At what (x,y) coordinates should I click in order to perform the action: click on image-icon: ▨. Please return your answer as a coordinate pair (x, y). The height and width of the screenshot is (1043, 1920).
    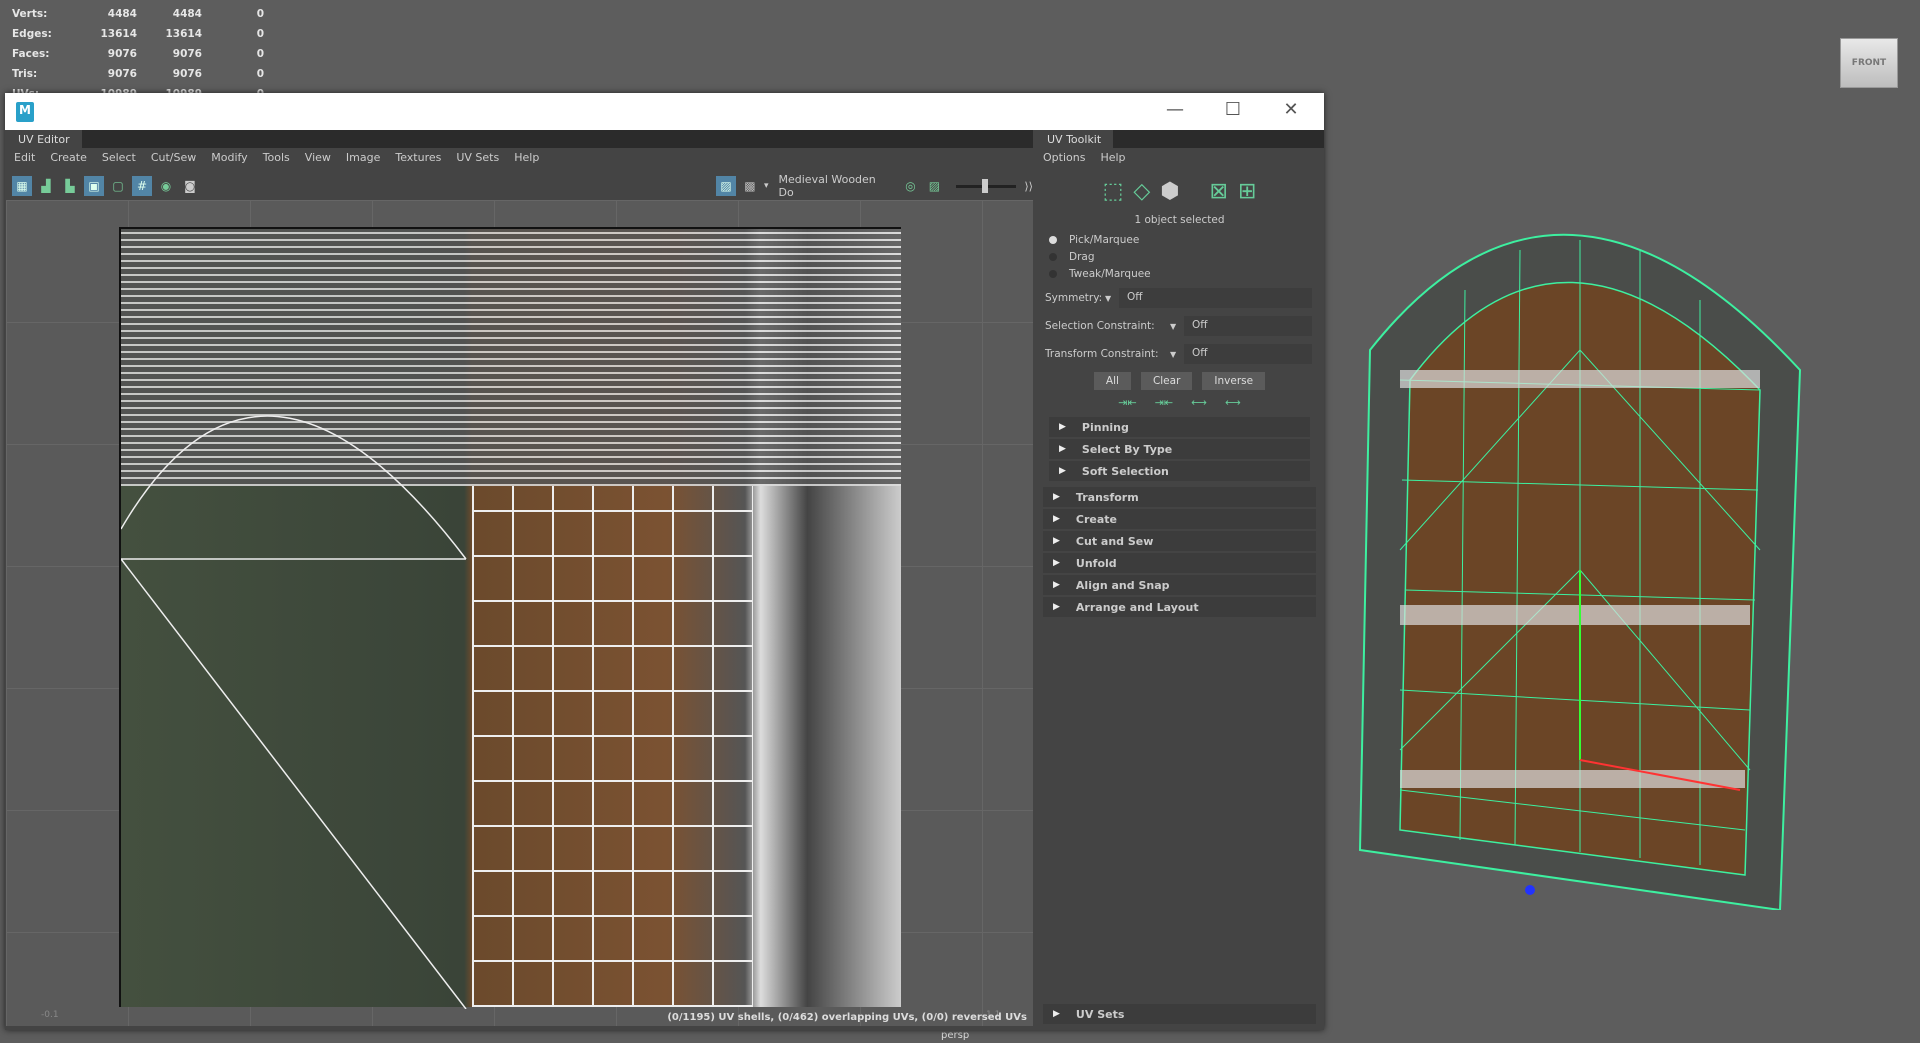
    Looking at the image, I should click on (934, 186).